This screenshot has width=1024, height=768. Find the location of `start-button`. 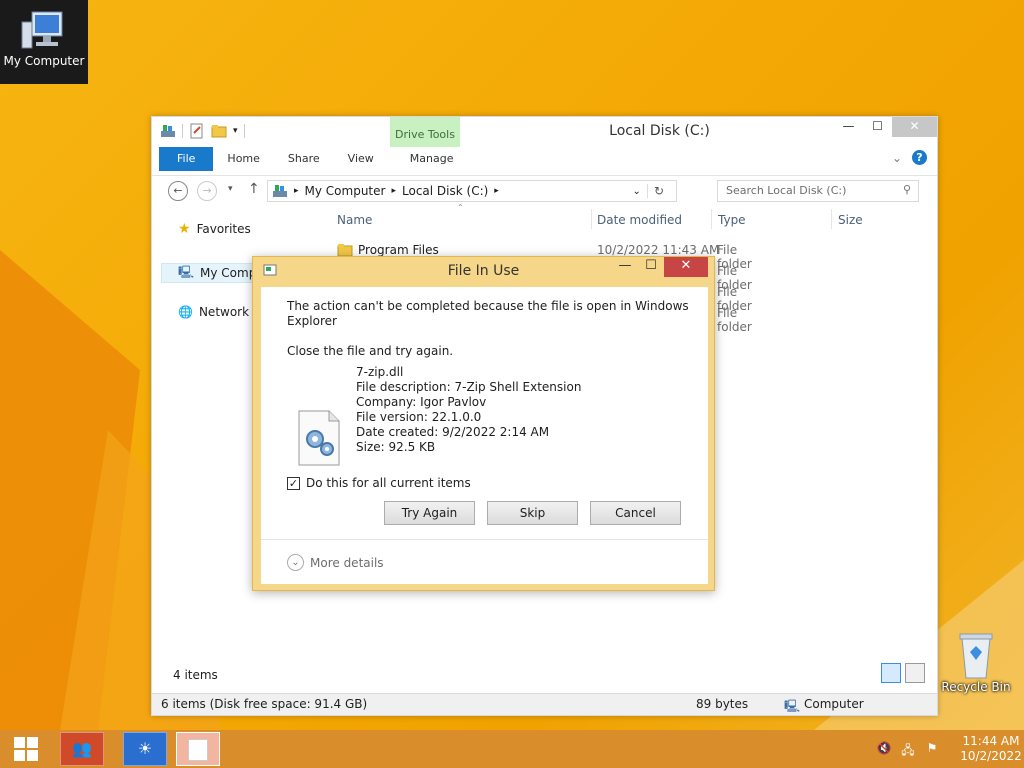

start-button is located at coordinates (26, 749).